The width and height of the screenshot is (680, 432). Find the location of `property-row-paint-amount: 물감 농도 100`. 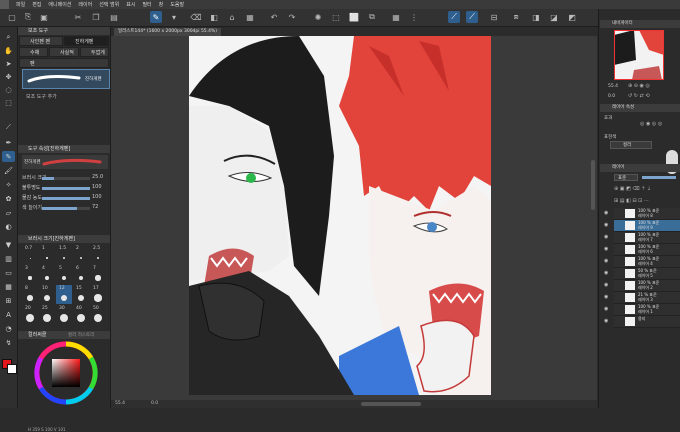

property-row-paint-amount: 물감 농도 100 is located at coordinates (65, 198).